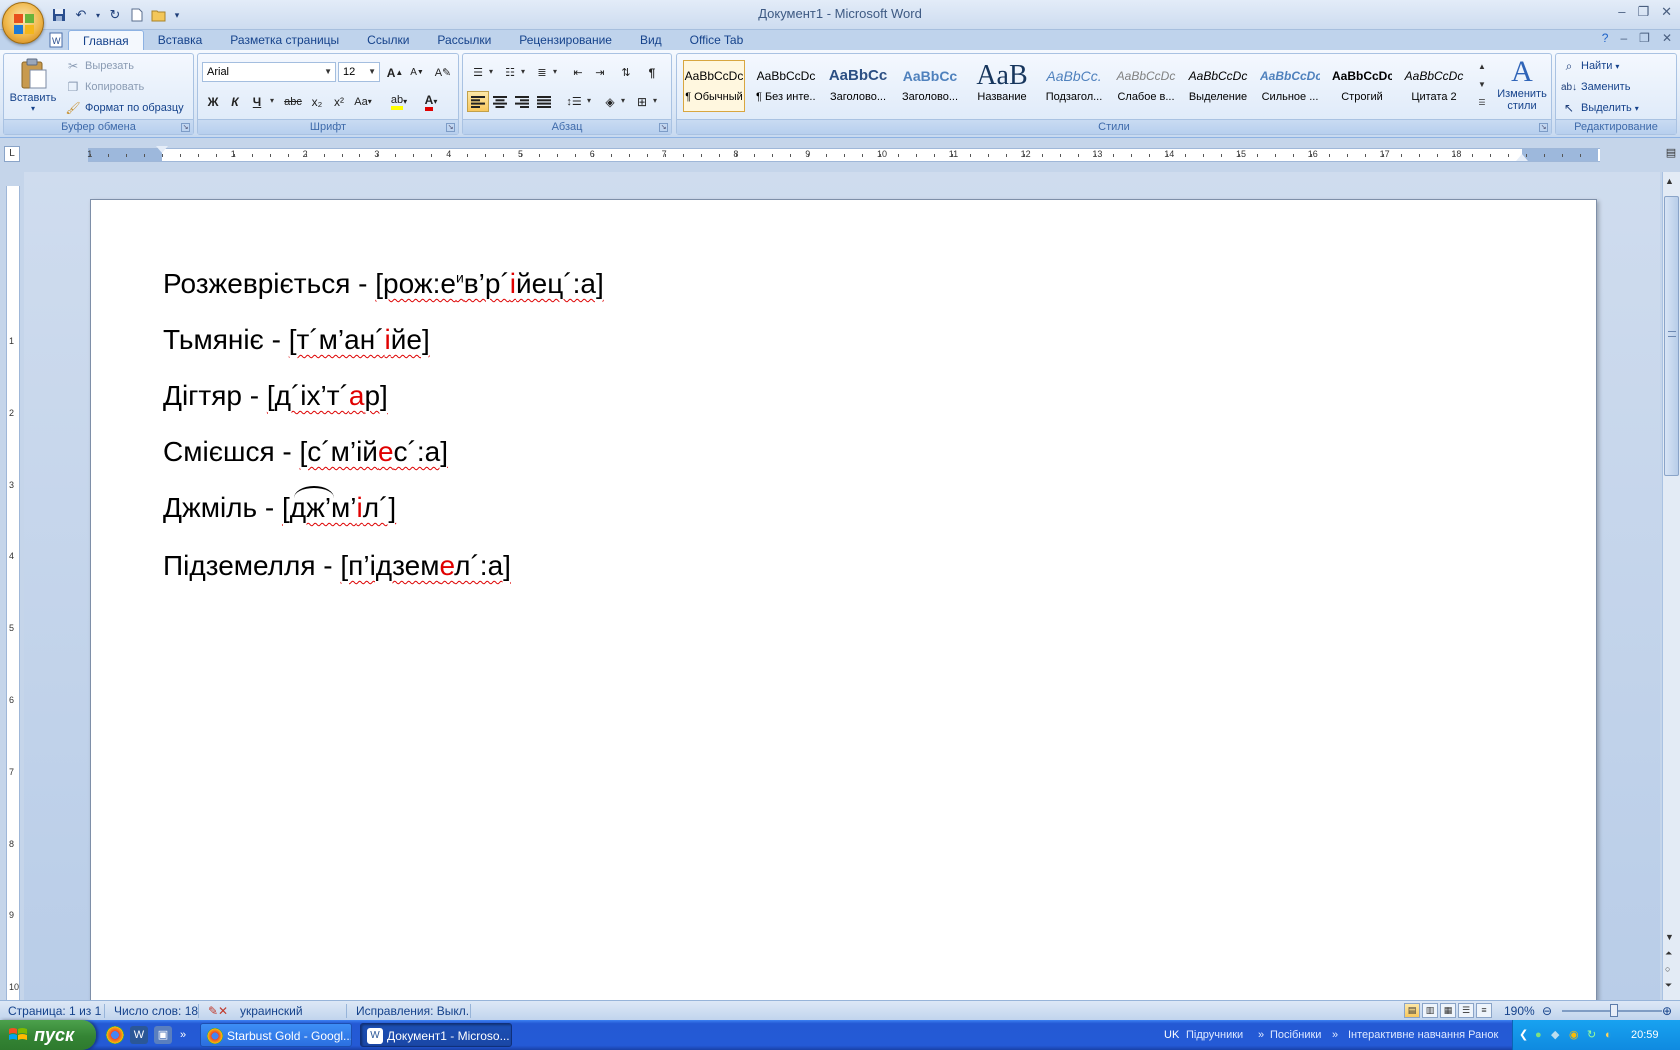 The height and width of the screenshot is (1050, 1680). Describe the element at coordinates (1595, 87) in the screenshot. I see `replace-button: ab↓ Заменить` at that location.